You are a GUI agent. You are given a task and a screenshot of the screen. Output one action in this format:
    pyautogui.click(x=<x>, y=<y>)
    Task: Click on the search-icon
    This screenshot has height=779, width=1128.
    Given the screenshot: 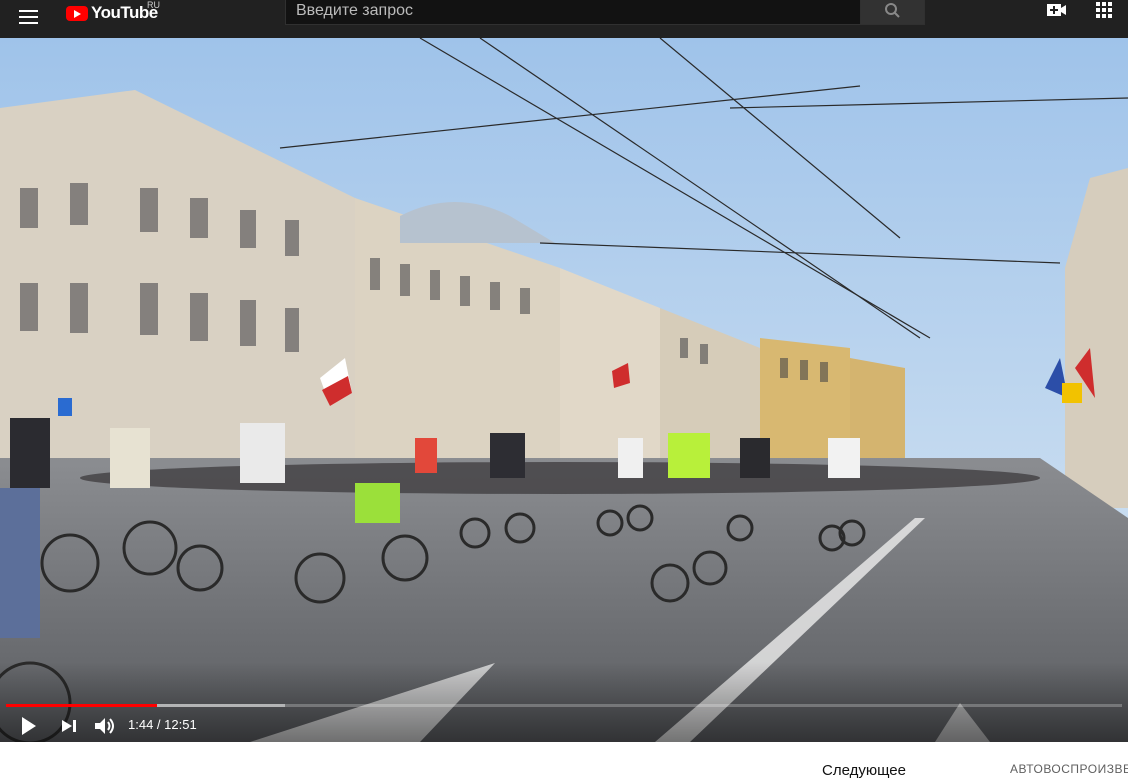 What is the action you would take?
    pyautogui.click(x=892, y=10)
    